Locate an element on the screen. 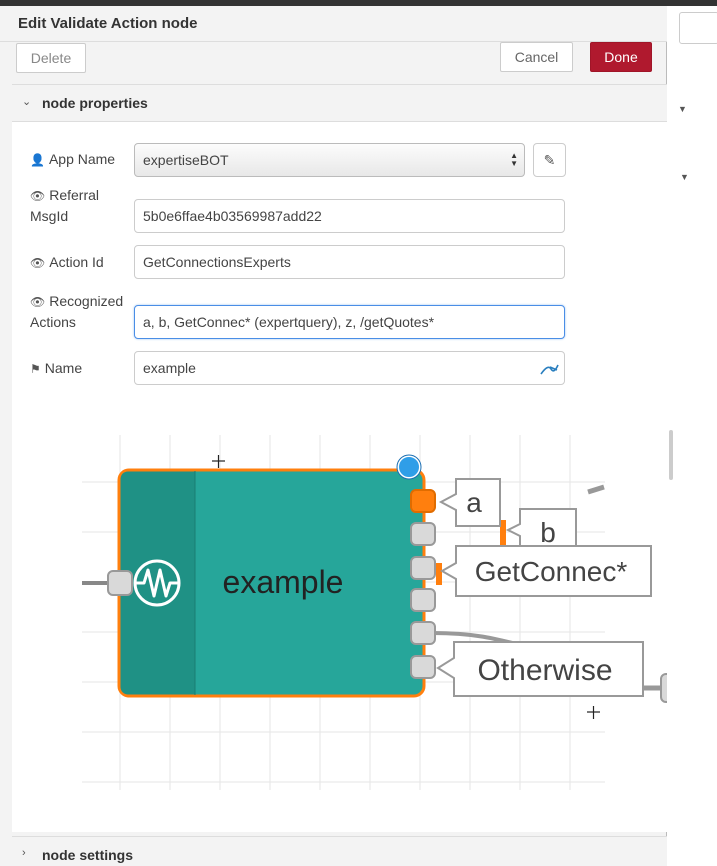 The height and width of the screenshot is (866, 717). downstream-node-port is located at coordinates (663, 688).